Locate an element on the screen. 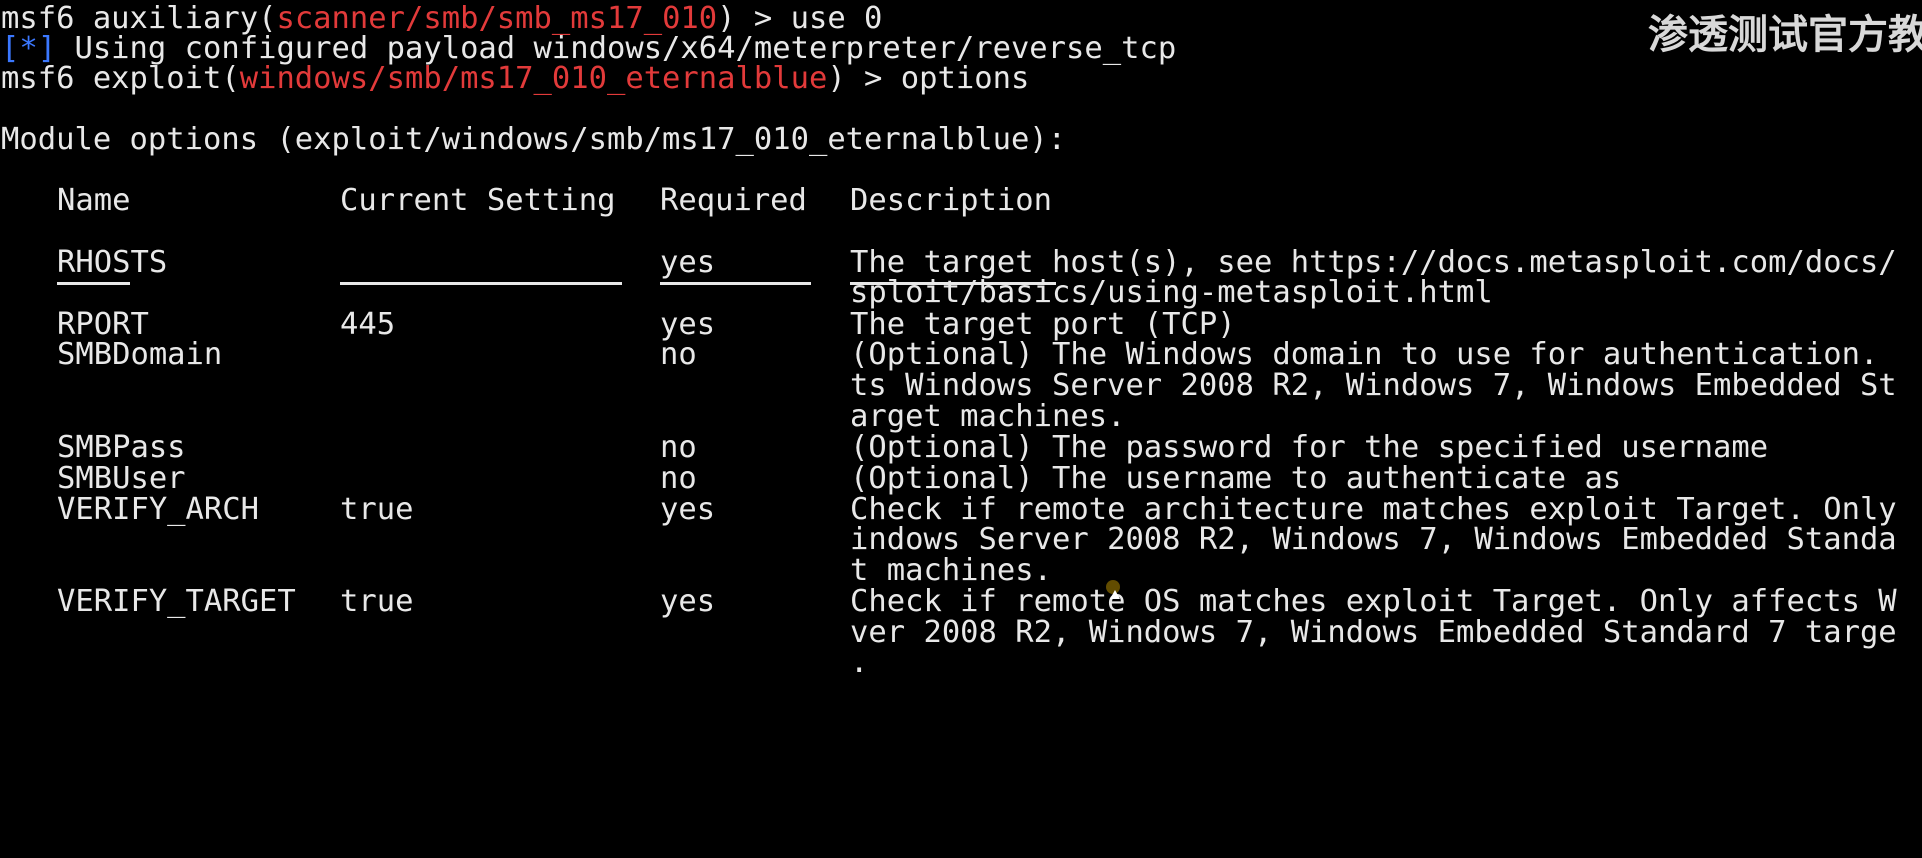 This screenshot has height=858, width=1922. option-name: RHOSTS is located at coordinates (112, 262).